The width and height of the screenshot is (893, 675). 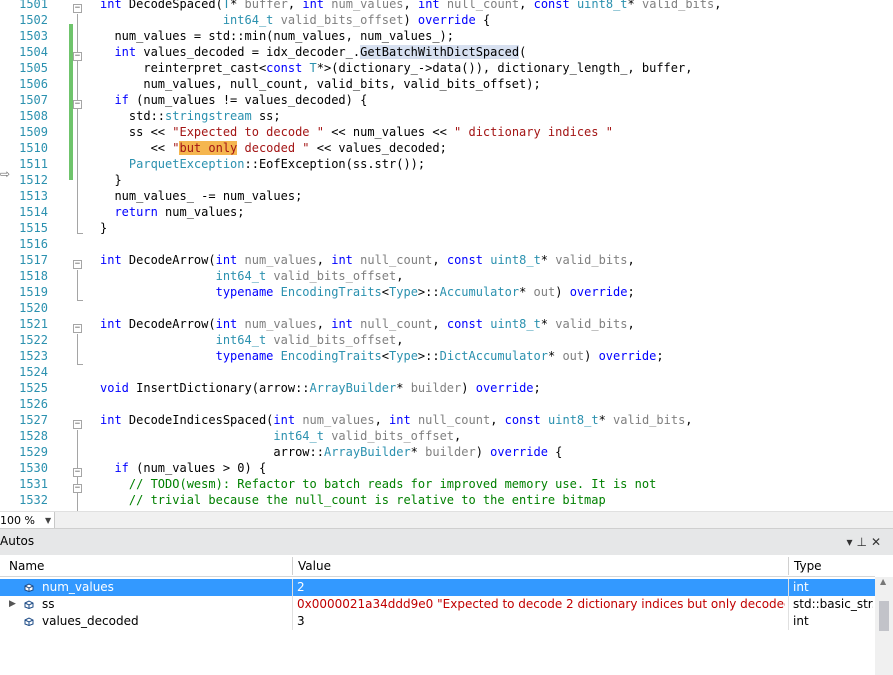 I want to click on code-text: return num_values;, so click(x=172, y=212).